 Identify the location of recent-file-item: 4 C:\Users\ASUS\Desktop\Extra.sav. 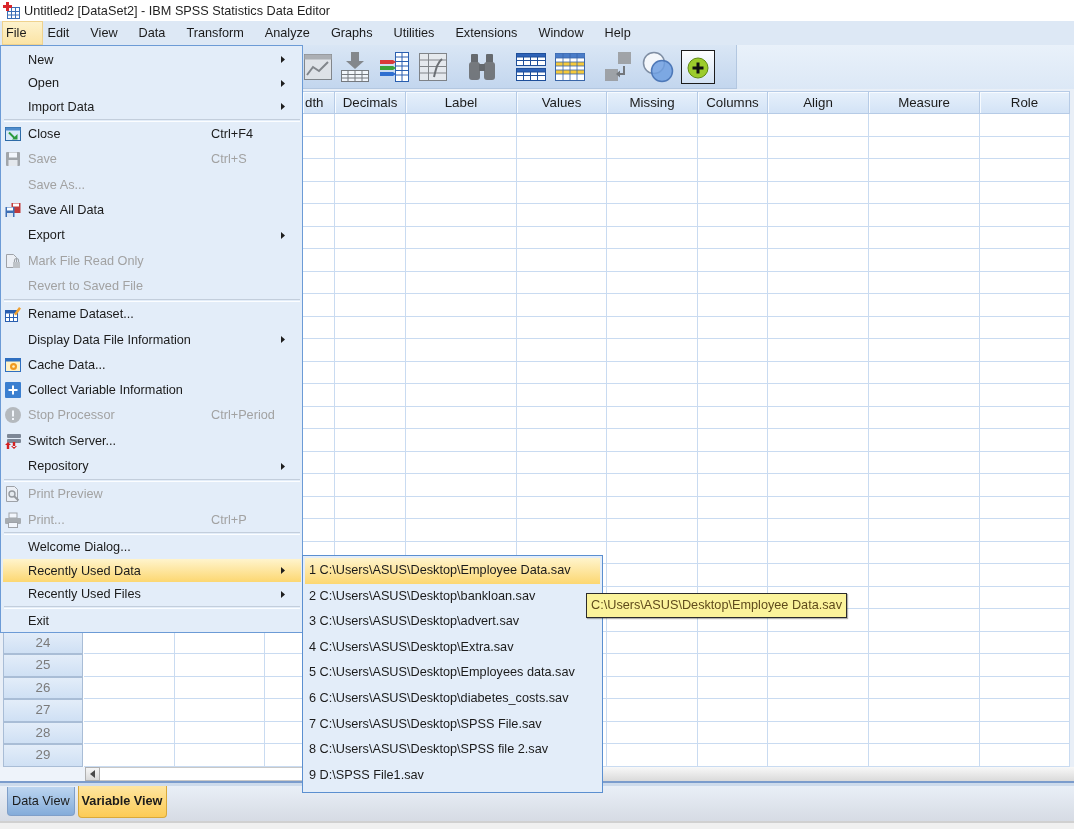
(452, 647).